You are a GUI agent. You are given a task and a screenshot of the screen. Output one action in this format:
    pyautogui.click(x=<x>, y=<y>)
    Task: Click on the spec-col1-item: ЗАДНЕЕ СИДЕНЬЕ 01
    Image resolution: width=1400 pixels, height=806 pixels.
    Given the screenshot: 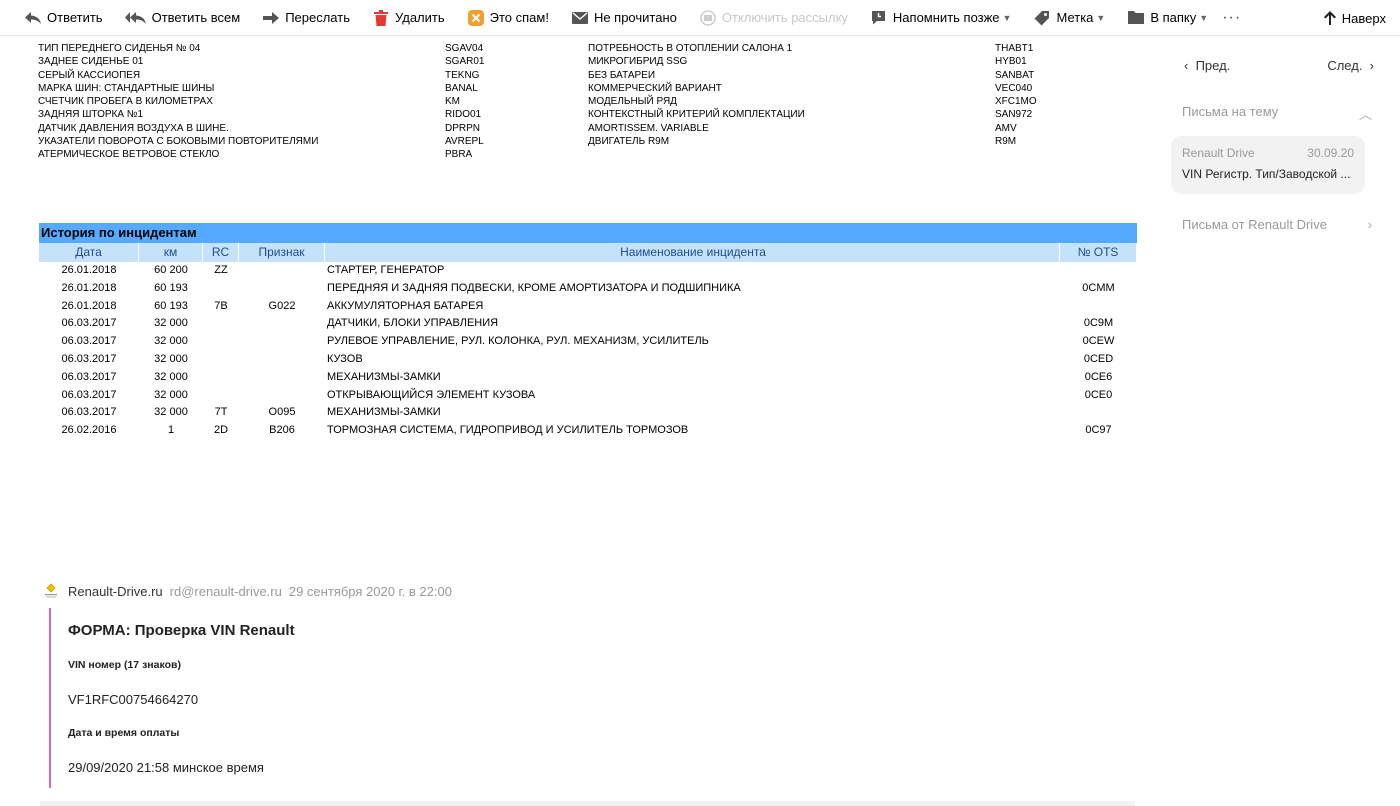 What is the action you would take?
    pyautogui.click(x=91, y=62)
    